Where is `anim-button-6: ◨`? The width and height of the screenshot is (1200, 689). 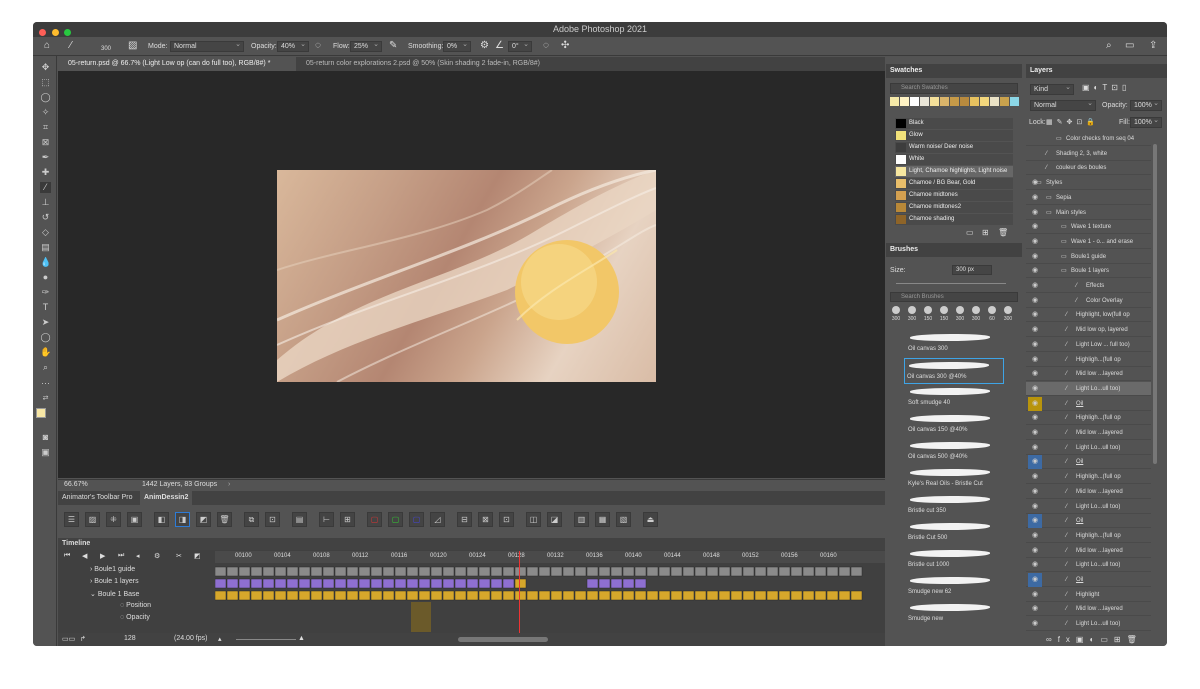
anim-button-6: ◨ is located at coordinates (182, 519).